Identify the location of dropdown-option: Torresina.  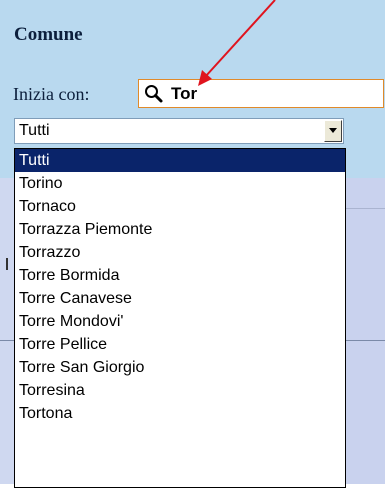
(180, 390).